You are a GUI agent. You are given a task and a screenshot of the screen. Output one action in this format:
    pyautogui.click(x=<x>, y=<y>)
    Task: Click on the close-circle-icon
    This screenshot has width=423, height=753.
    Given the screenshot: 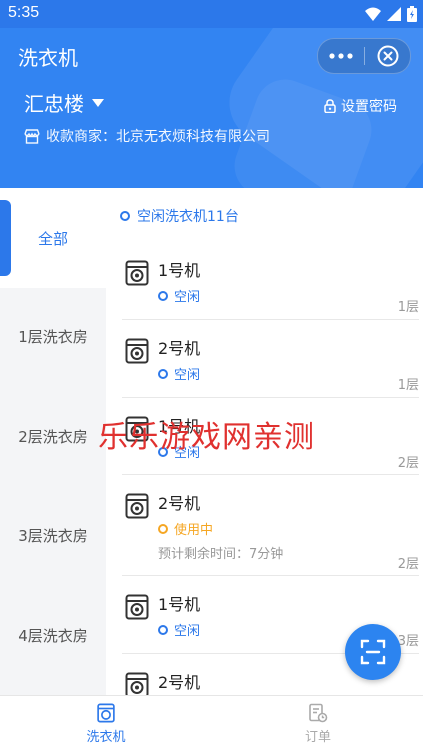 What is the action you would take?
    pyautogui.click(x=387, y=56)
    